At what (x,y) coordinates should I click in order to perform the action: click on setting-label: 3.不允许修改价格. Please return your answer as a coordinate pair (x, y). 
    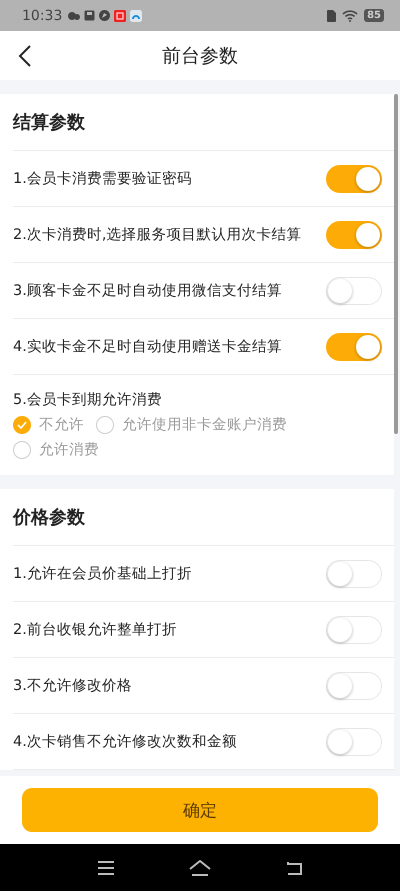
    Looking at the image, I should click on (73, 686).